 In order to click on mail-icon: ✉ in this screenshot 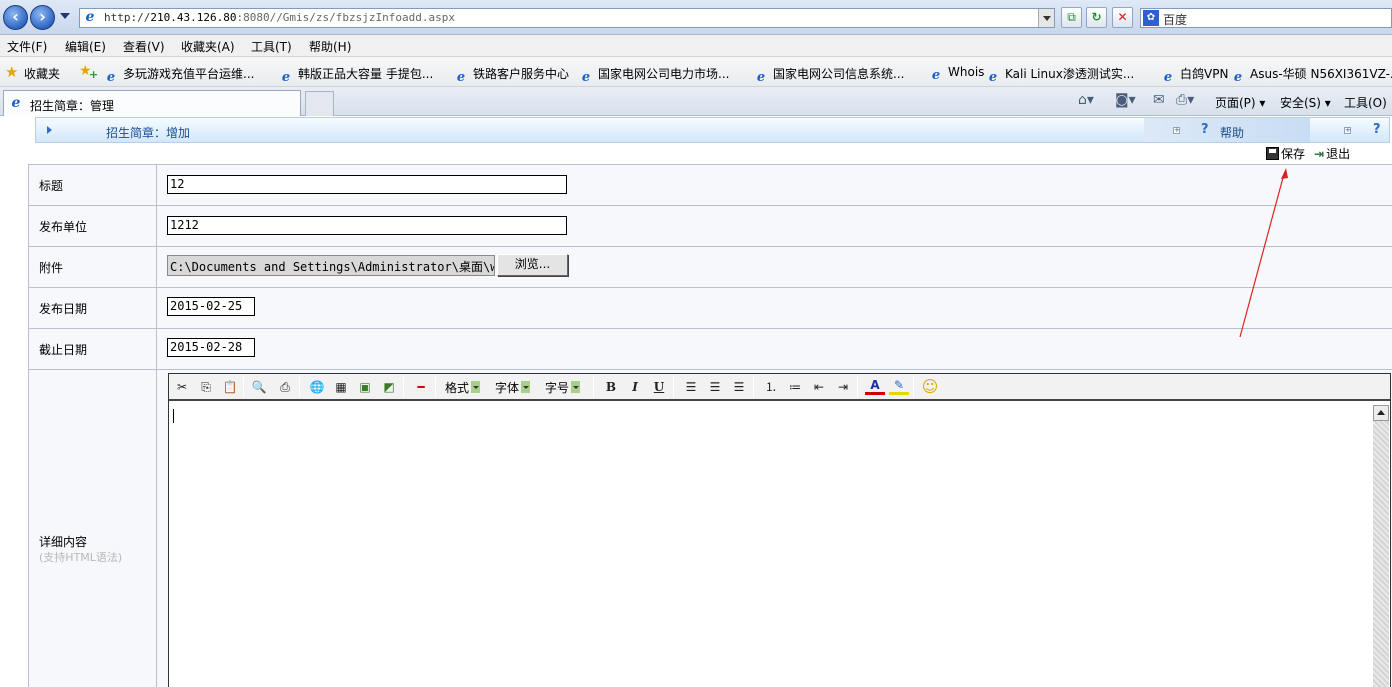, I will do `click(1159, 100)`.